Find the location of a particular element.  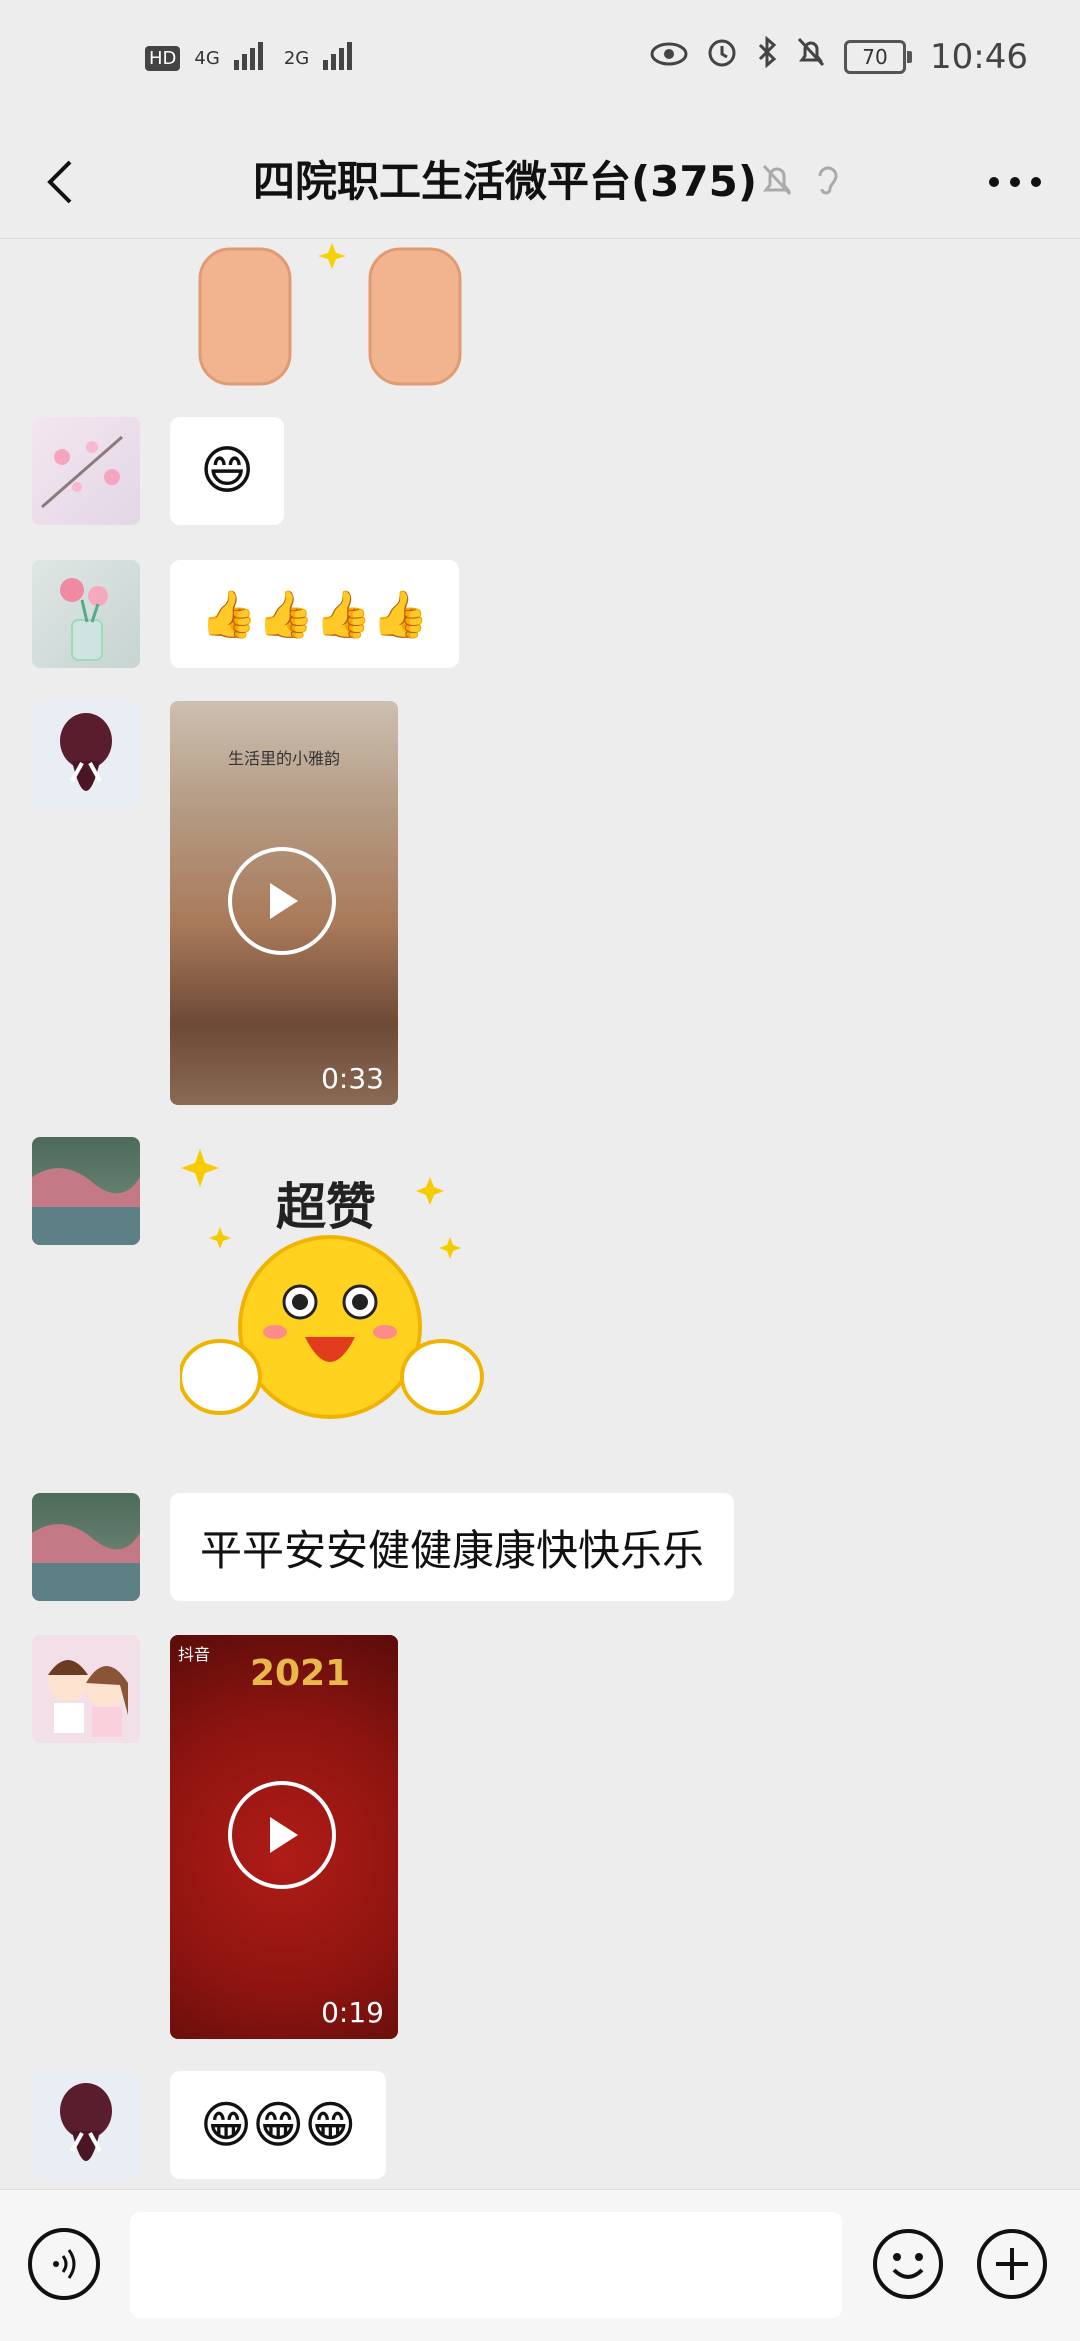

video-caption: 生活里的小雅韵 is located at coordinates (283, 758).